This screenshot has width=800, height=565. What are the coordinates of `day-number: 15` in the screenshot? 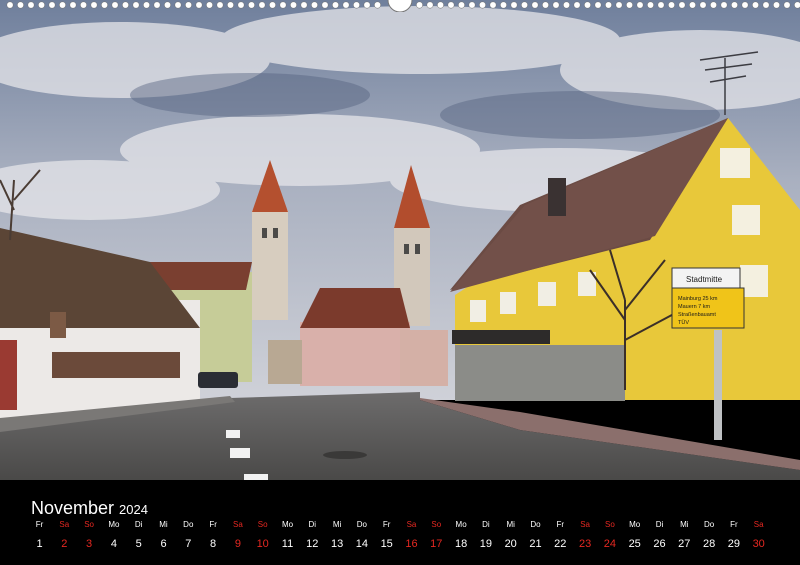 It's located at (386, 544).